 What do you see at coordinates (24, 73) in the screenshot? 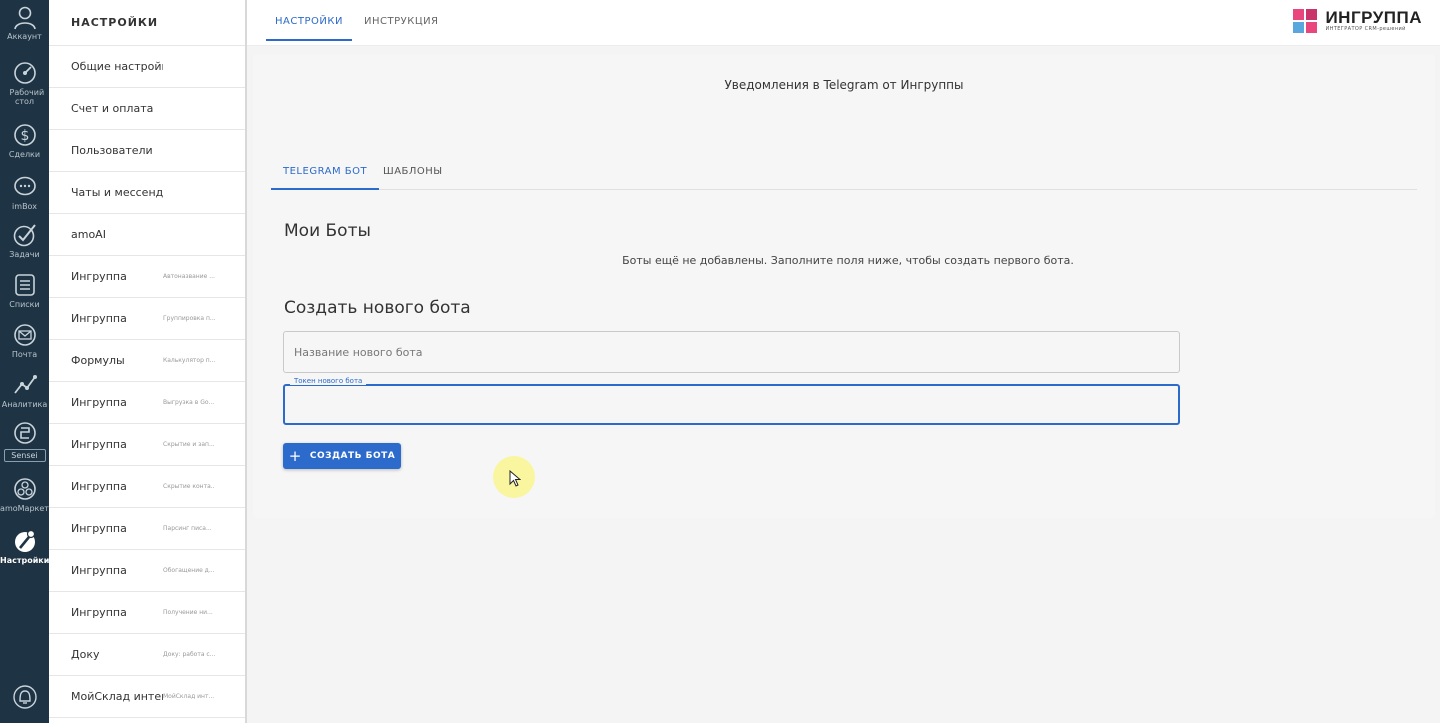
I see `dashboard-icon` at bounding box center [24, 73].